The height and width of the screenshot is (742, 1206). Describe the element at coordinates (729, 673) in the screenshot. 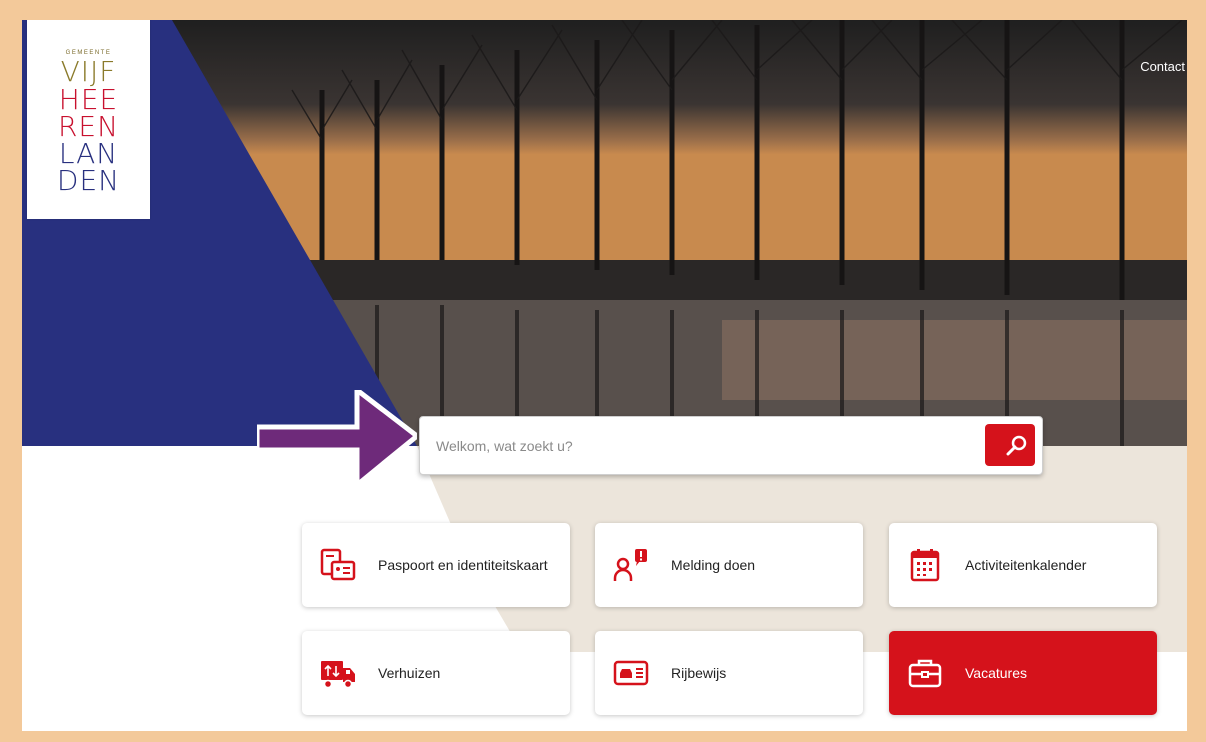

I see `tile-rijbewijs: Rijbewijs` at that location.